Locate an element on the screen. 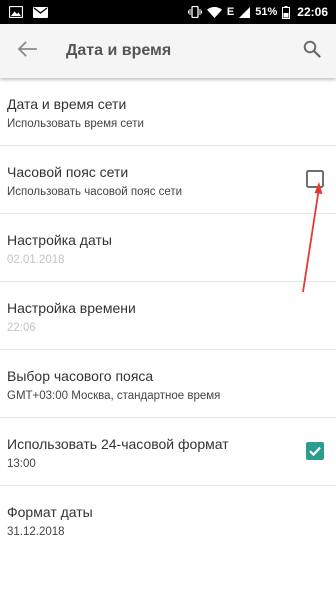 The image size is (336, 600). search-icon is located at coordinates (312, 51).